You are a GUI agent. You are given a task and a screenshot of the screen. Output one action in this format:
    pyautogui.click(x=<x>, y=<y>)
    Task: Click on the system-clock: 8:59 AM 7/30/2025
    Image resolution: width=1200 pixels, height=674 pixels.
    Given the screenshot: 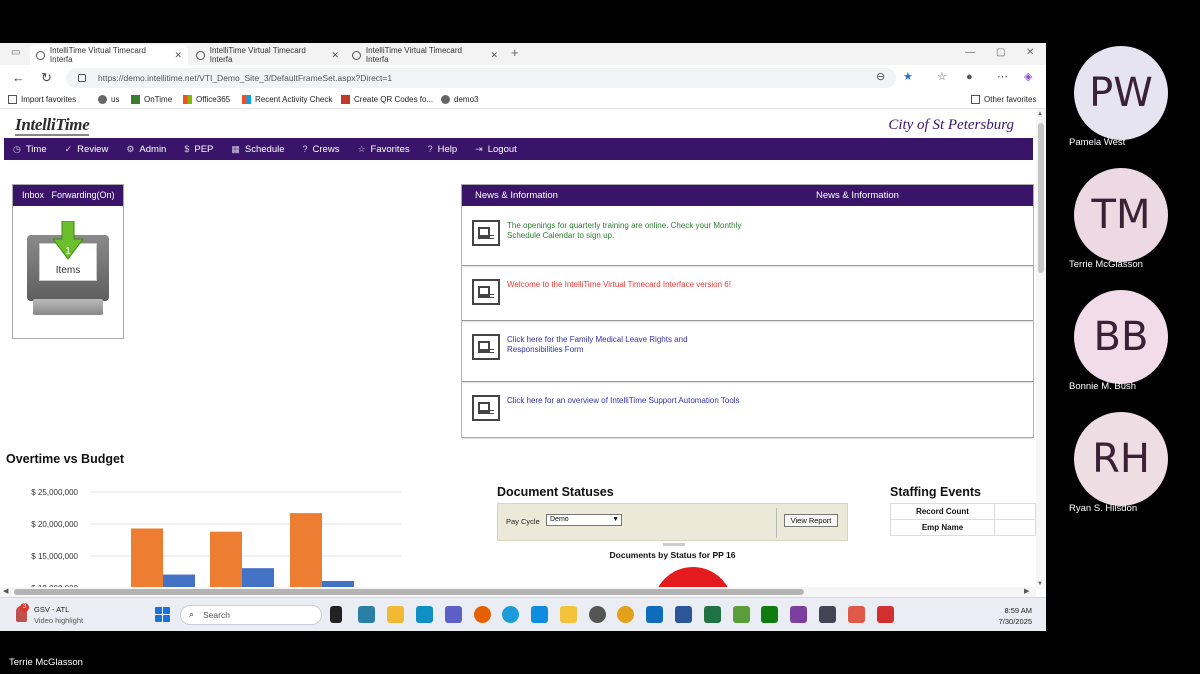 What is the action you would take?
    pyautogui.click(x=1015, y=616)
    